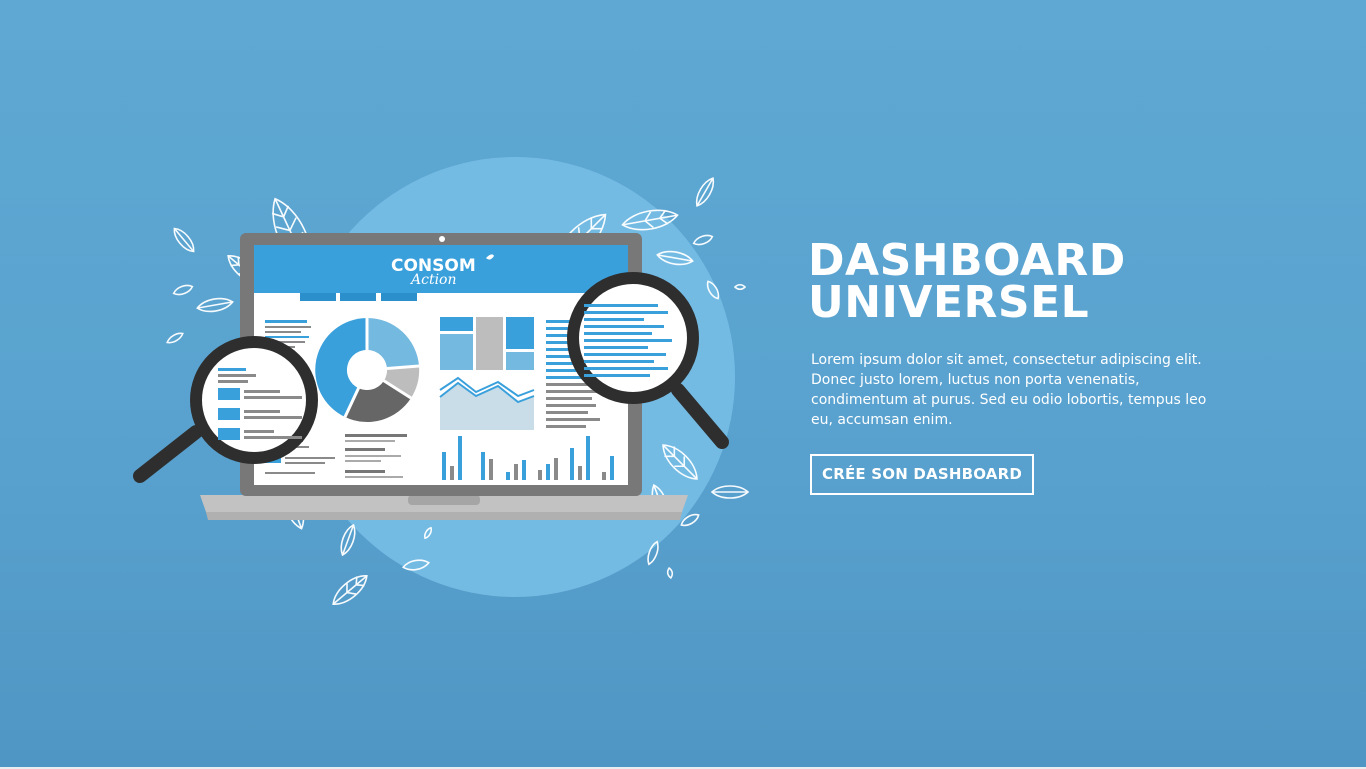 The width and height of the screenshot is (1366, 769). Describe the element at coordinates (275, 298) in the screenshot. I see `dashboard-tab-active` at that location.